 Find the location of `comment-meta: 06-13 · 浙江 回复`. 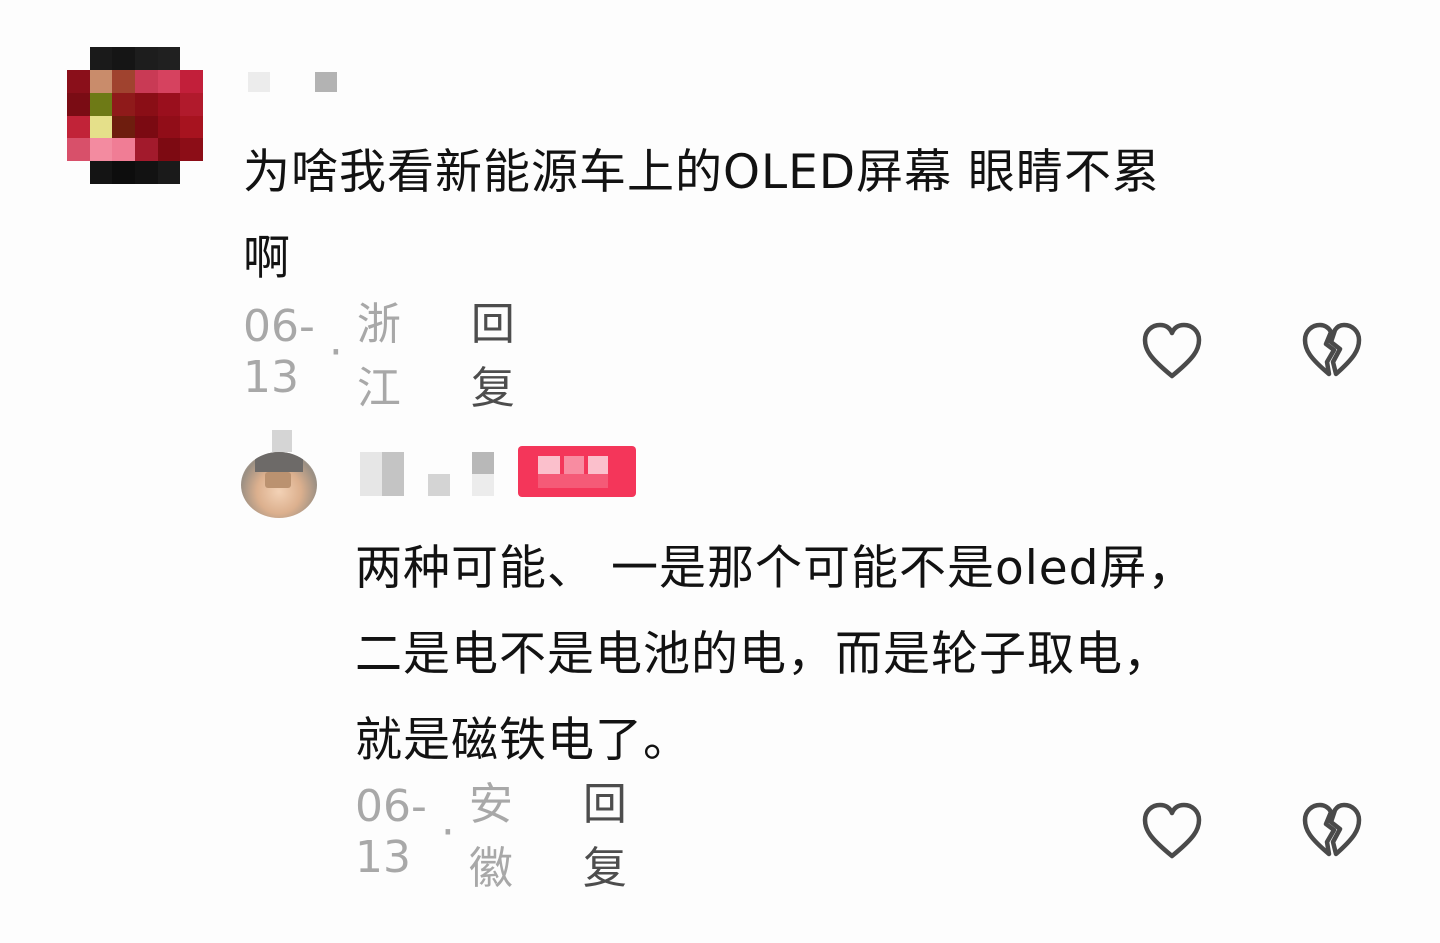

comment-meta: 06-13 · 浙江 回复 is located at coordinates (379, 356).